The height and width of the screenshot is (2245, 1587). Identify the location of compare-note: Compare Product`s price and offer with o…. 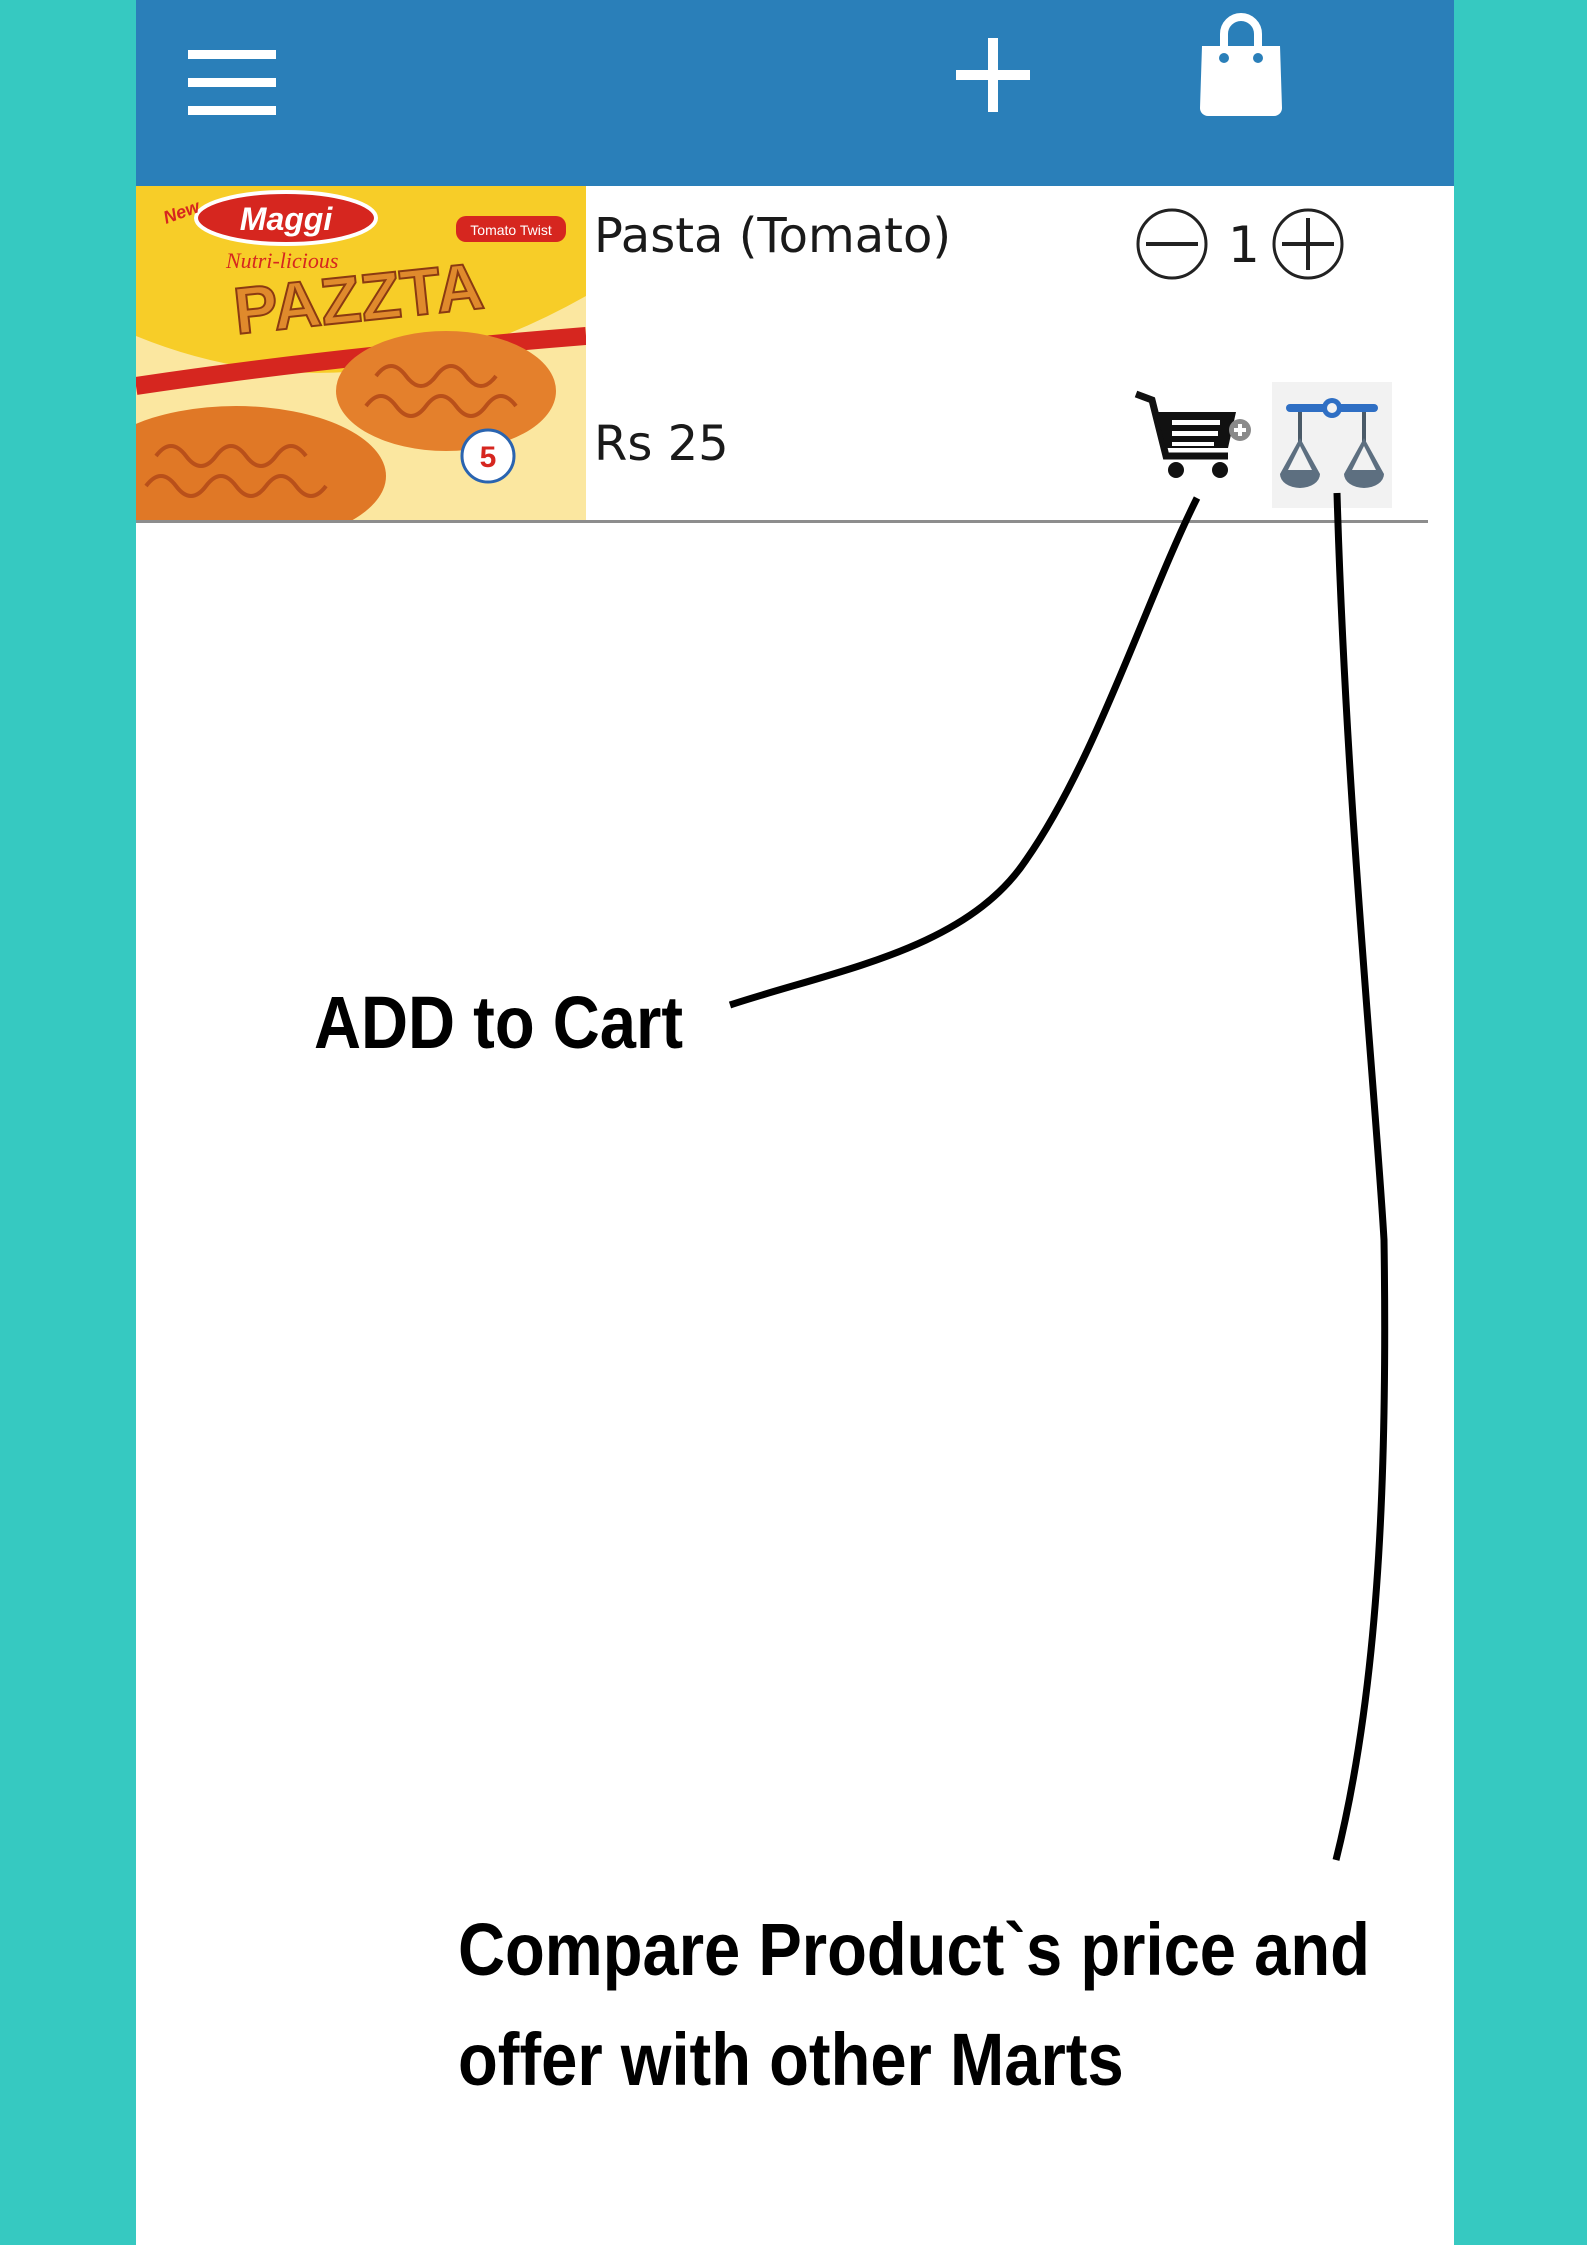
(914, 2005).